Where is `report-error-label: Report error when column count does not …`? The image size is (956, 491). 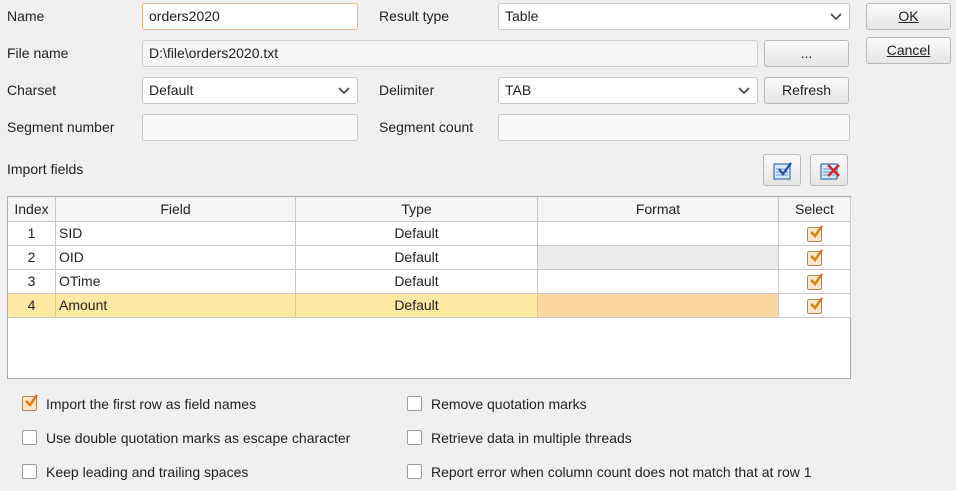
report-error-label: Report error when column count does not … is located at coordinates (621, 472).